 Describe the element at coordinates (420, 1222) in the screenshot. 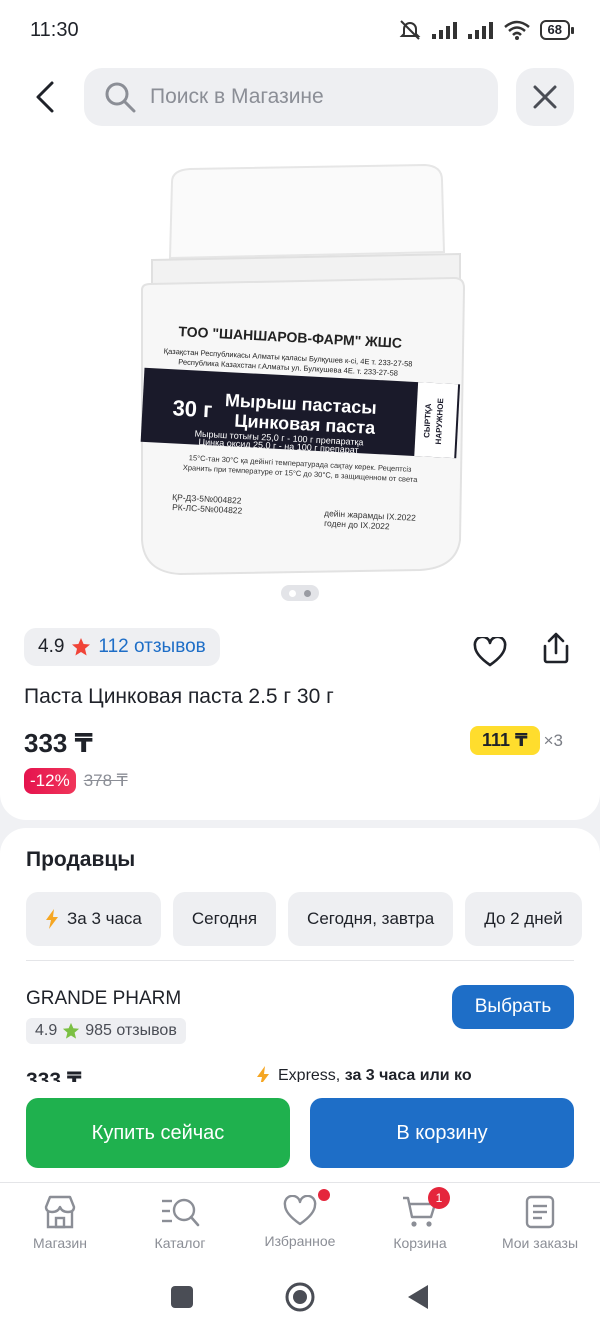

I see `nav-item-cart: 1 Корзина` at that location.